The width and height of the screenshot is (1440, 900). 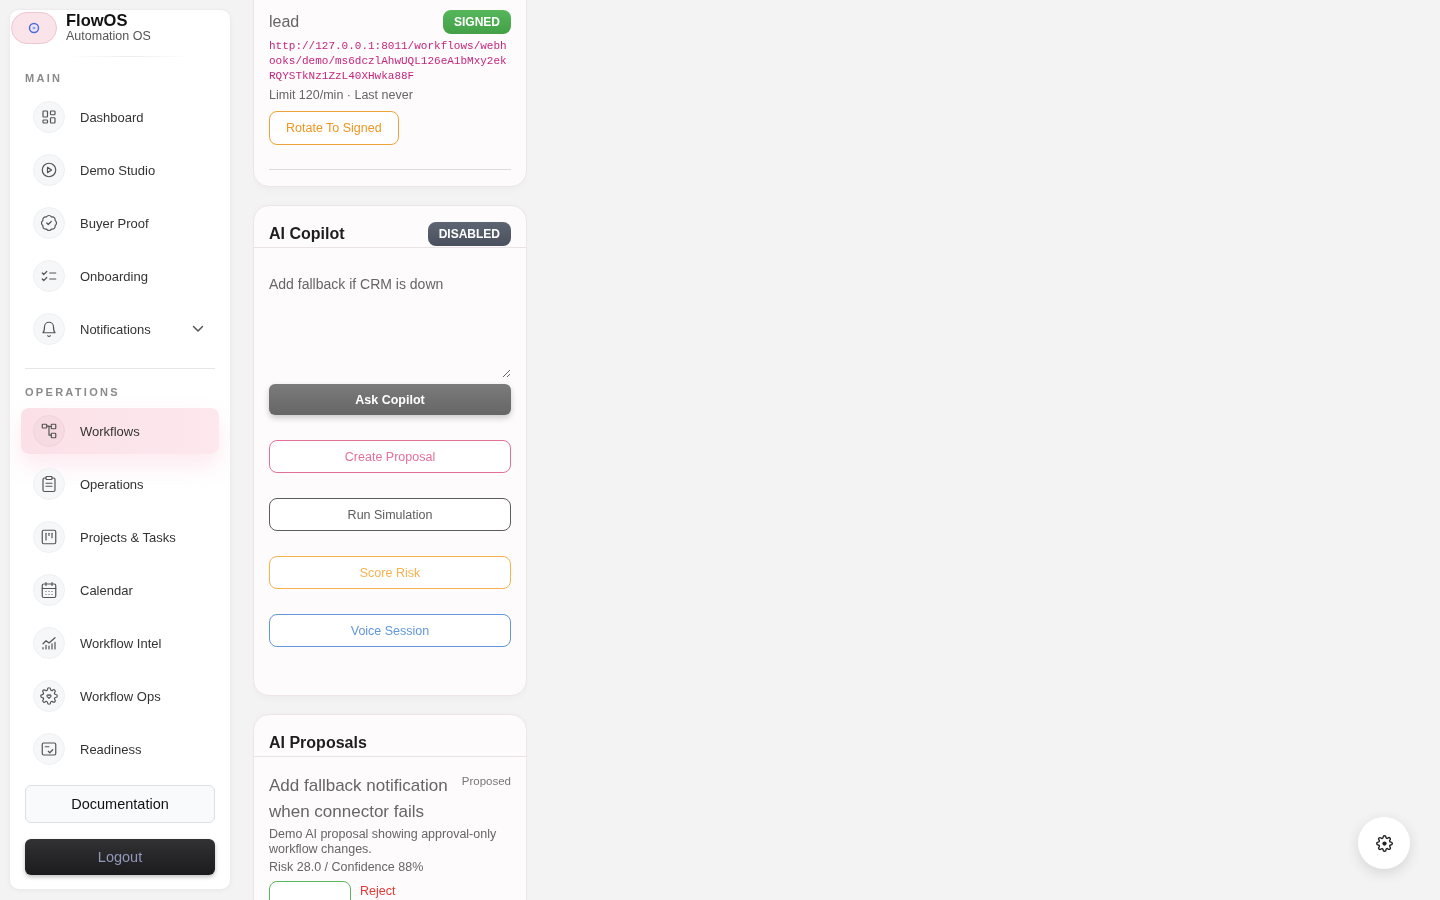 I want to click on clipboard-icon, so click(x=49, y=484).